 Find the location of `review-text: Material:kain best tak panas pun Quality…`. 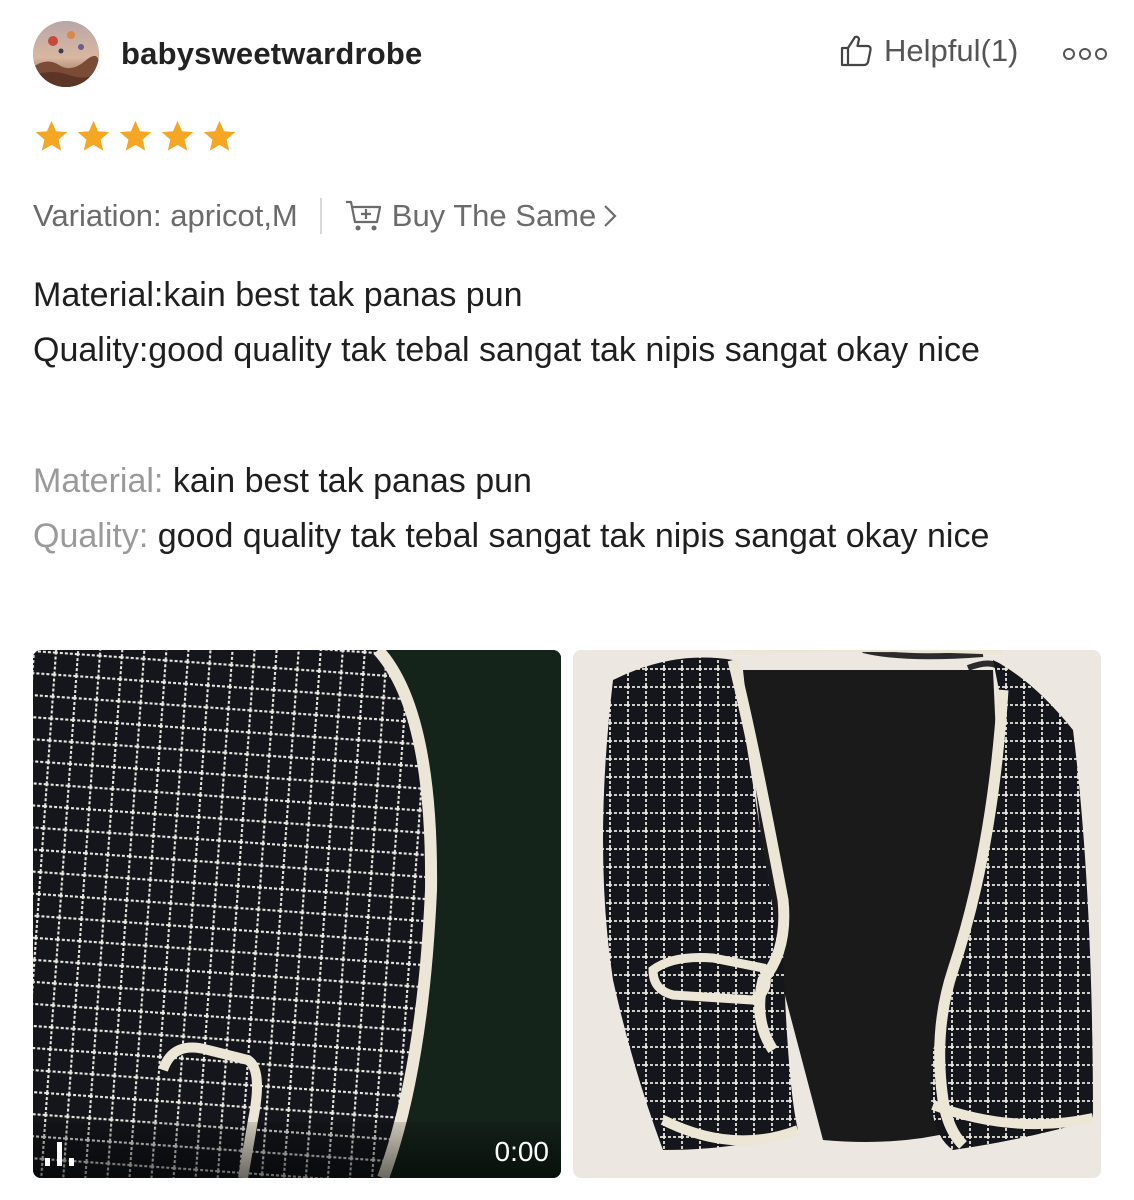

review-text: Material:kain best tak panas pun Quality… is located at coordinates (568, 323).